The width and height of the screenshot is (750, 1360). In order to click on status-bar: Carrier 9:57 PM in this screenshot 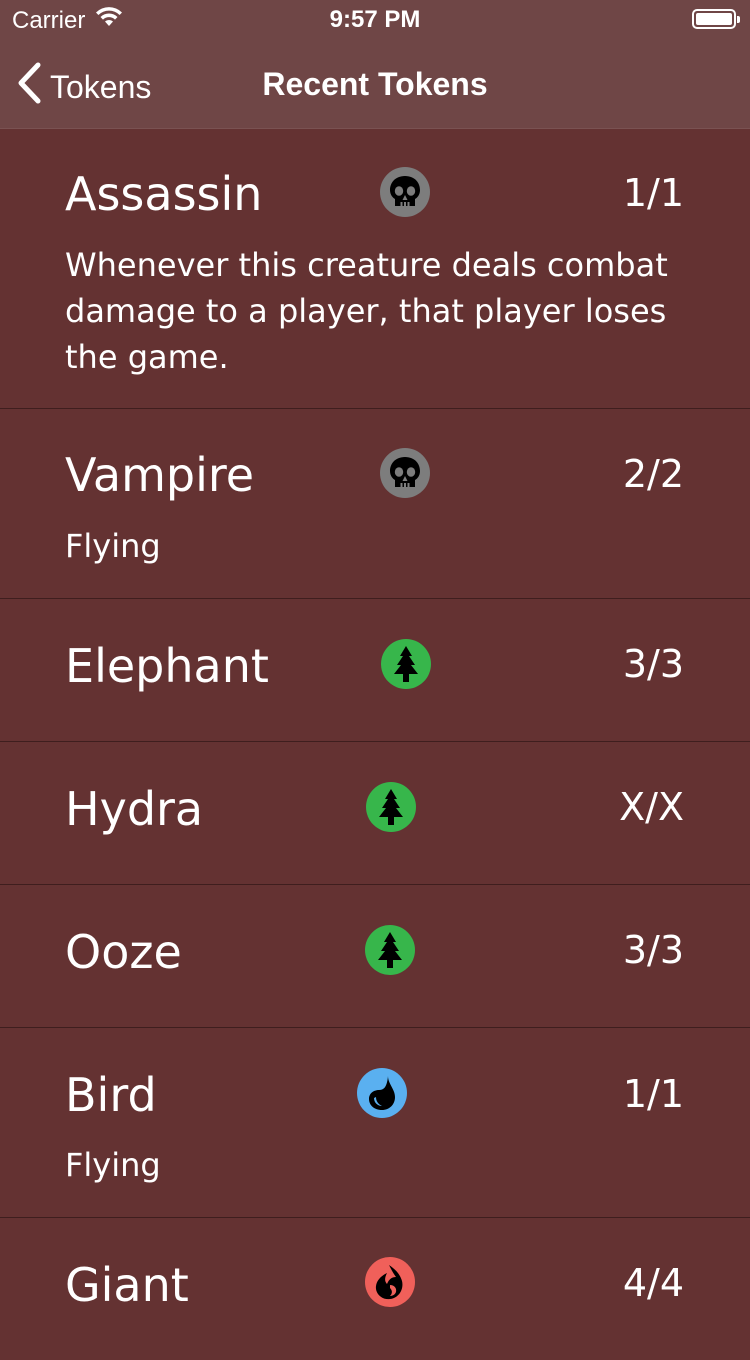, I will do `click(375, 20)`.